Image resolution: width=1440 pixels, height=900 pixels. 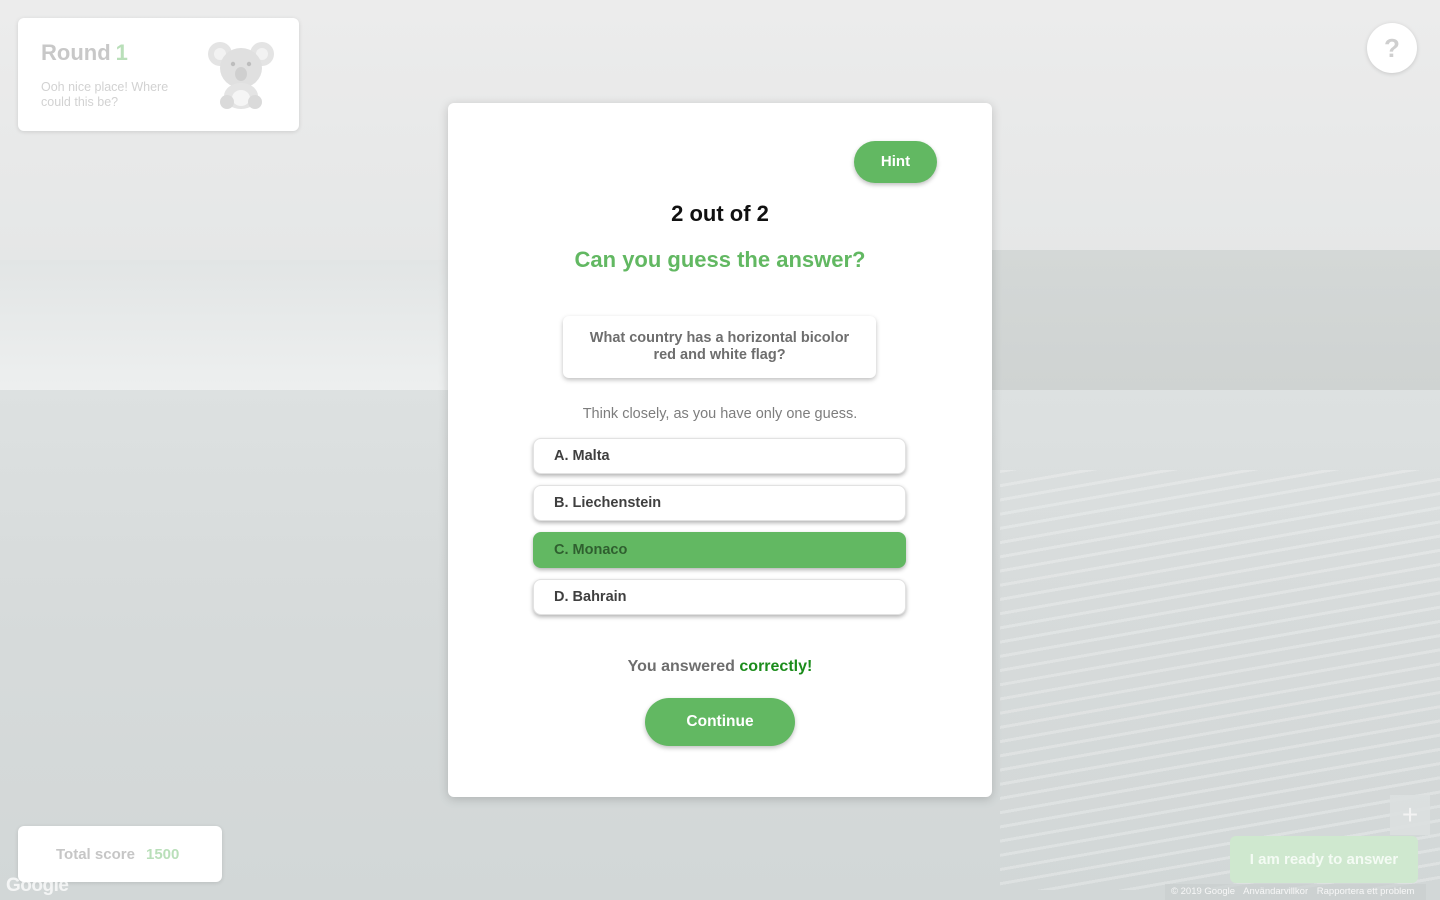 What do you see at coordinates (719, 503) in the screenshot?
I see `answer-option-b: B. Liechenstein` at bounding box center [719, 503].